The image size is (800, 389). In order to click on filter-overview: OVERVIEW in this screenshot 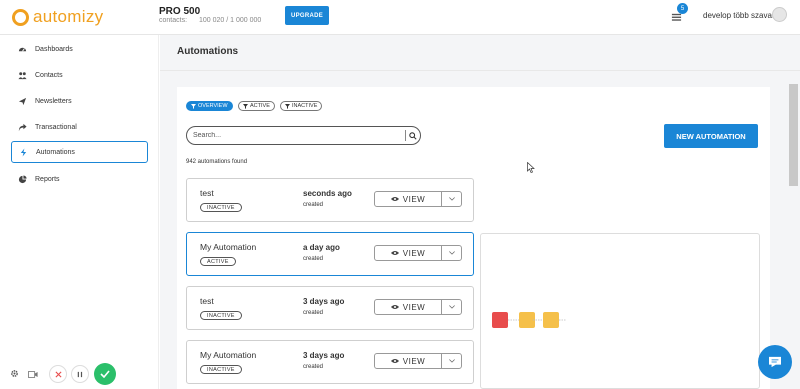, I will do `click(209, 106)`.